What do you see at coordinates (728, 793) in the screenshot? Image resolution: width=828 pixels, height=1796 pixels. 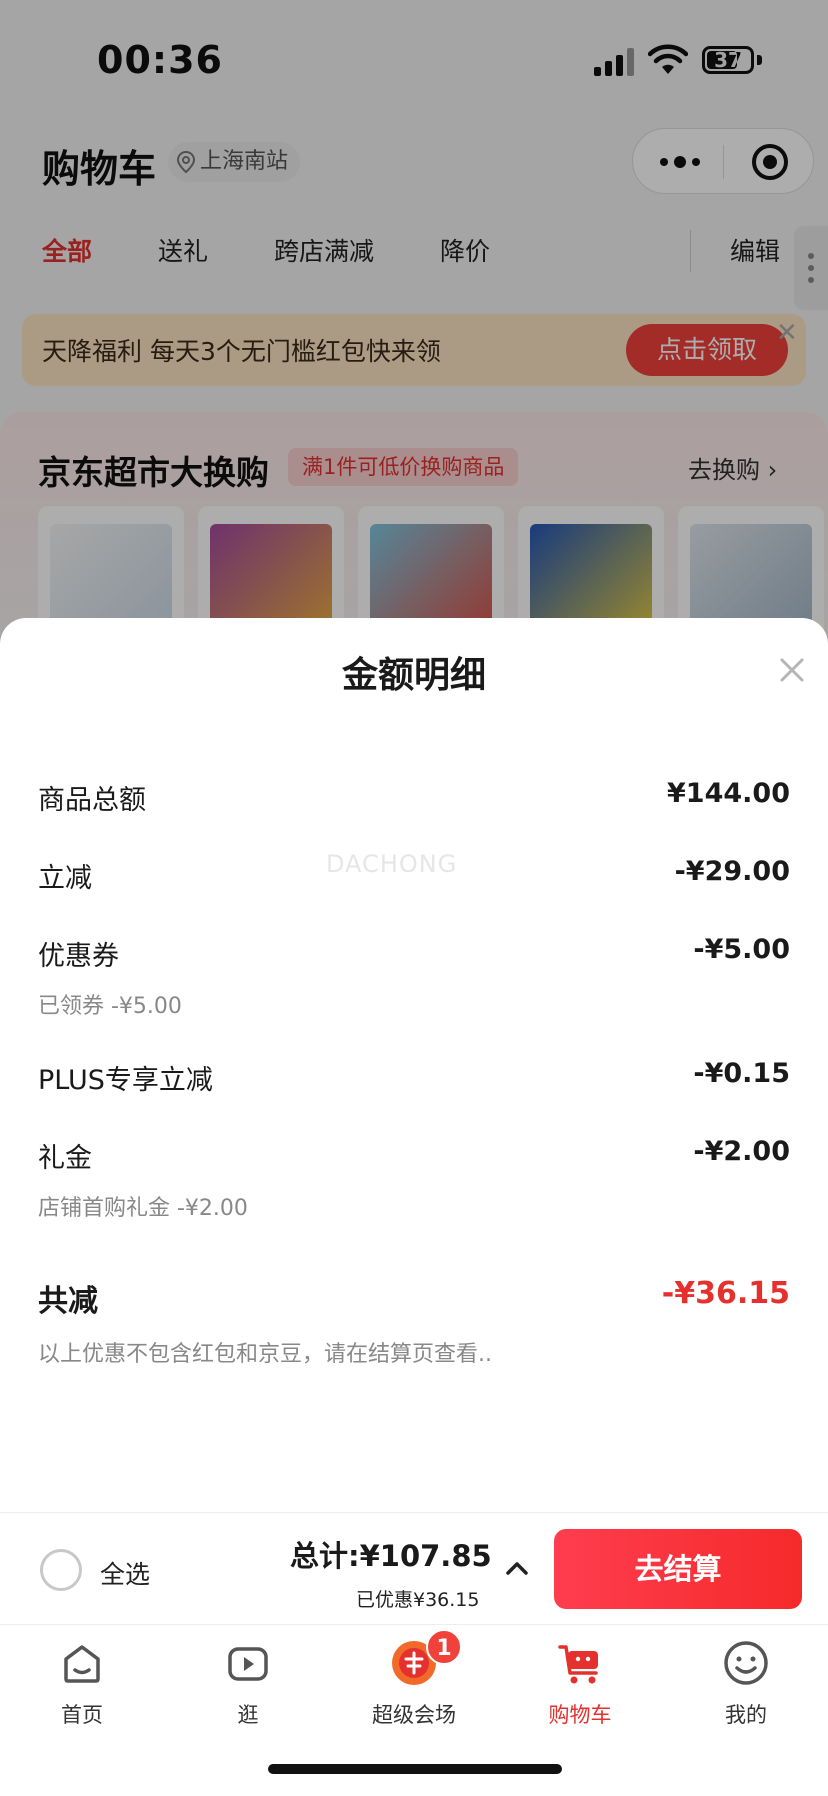 I see `row-value-goods-total: ¥144.00` at bounding box center [728, 793].